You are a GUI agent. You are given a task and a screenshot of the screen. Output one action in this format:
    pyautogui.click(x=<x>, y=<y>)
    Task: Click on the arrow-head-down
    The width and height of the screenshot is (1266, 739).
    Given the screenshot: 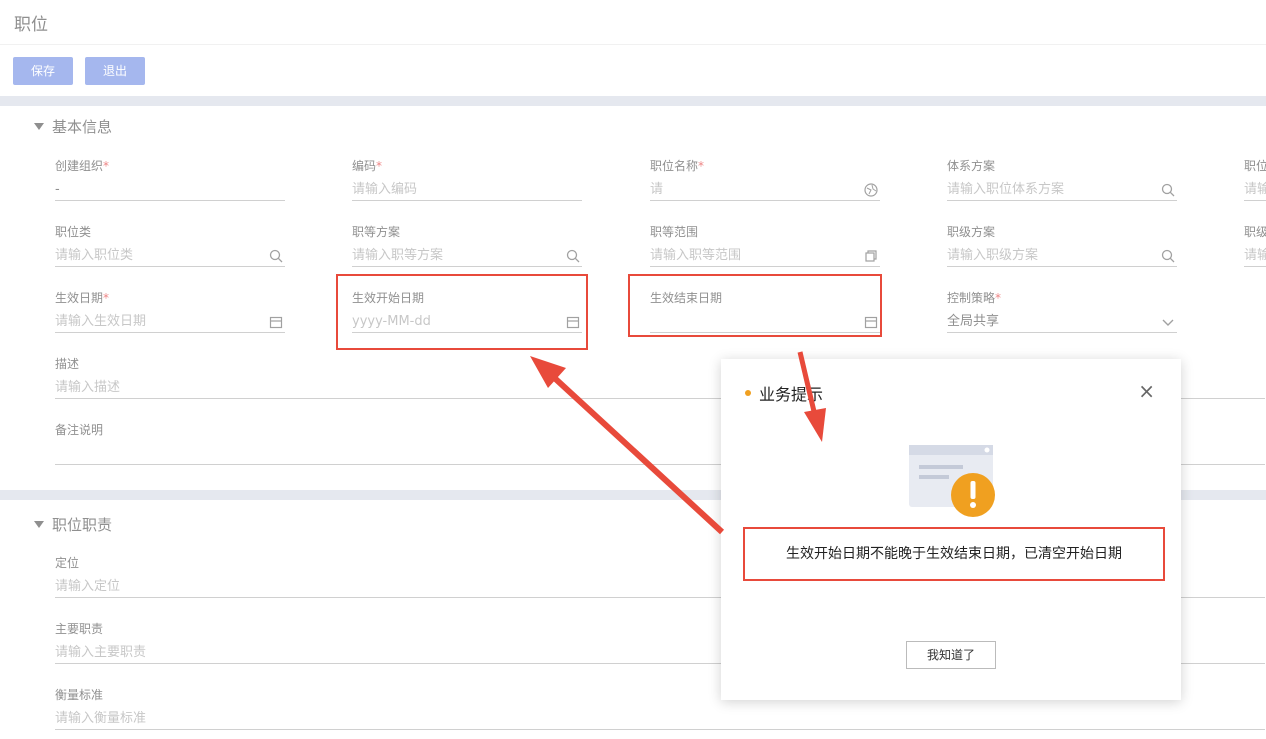 What is the action you would take?
    pyautogui.click(x=815, y=425)
    